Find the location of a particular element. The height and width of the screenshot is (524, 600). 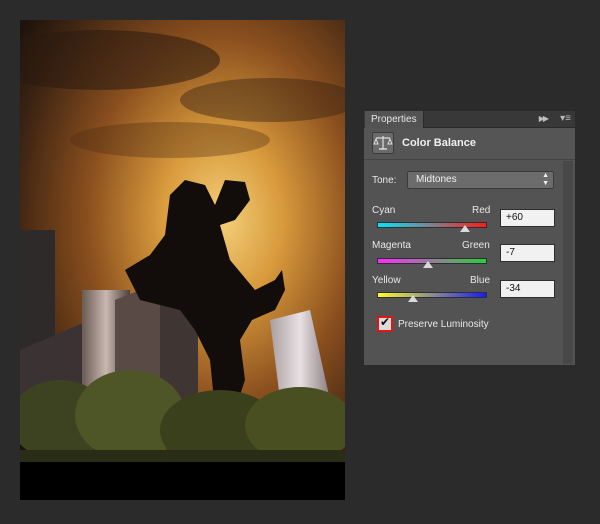

panel-menu-icon: ▾≡ is located at coordinates (565, 119).